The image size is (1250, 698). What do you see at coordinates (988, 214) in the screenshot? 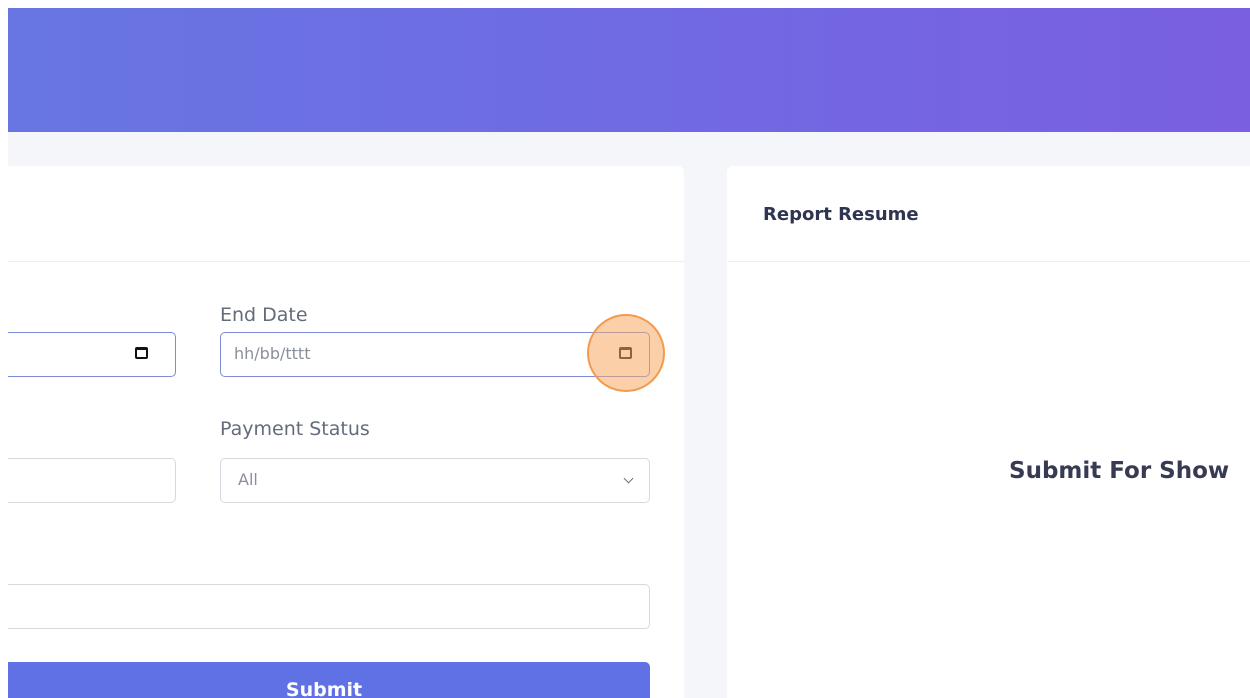
I see `report-card-header: Report Resume` at bounding box center [988, 214].